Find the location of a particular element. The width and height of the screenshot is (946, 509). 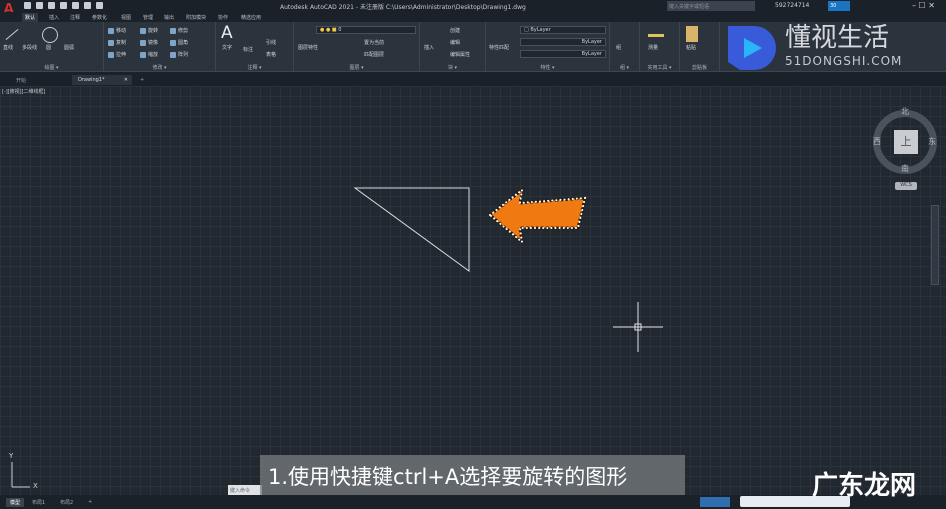

dimension-tool: 标注 is located at coordinates (248, 49).